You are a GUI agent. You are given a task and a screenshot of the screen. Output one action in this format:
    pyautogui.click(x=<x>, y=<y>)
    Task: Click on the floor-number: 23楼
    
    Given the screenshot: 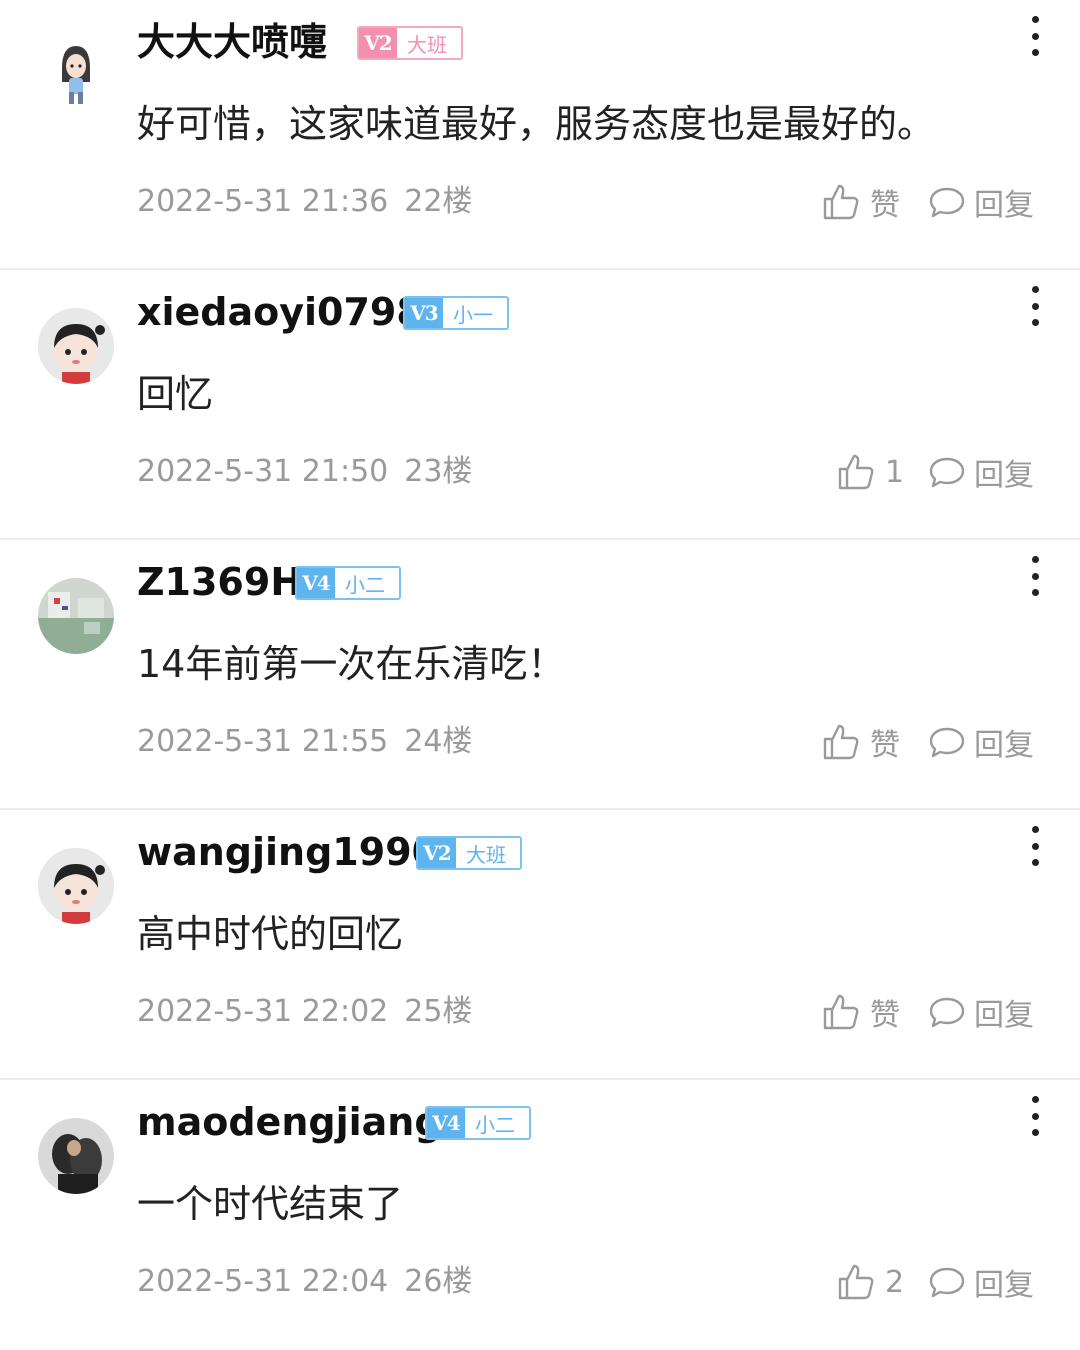 What is the action you would take?
    pyautogui.click(x=438, y=471)
    